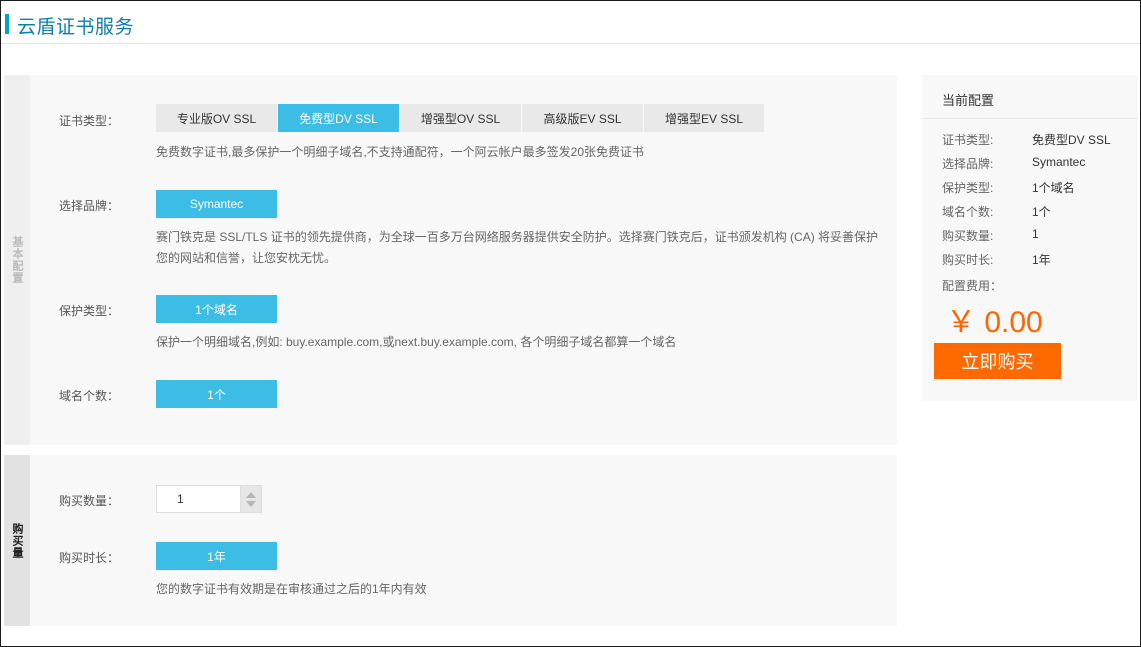 The width and height of the screenshot is (1141, 647). I want to click on summary-title: 当前配置, so click(968, 100).